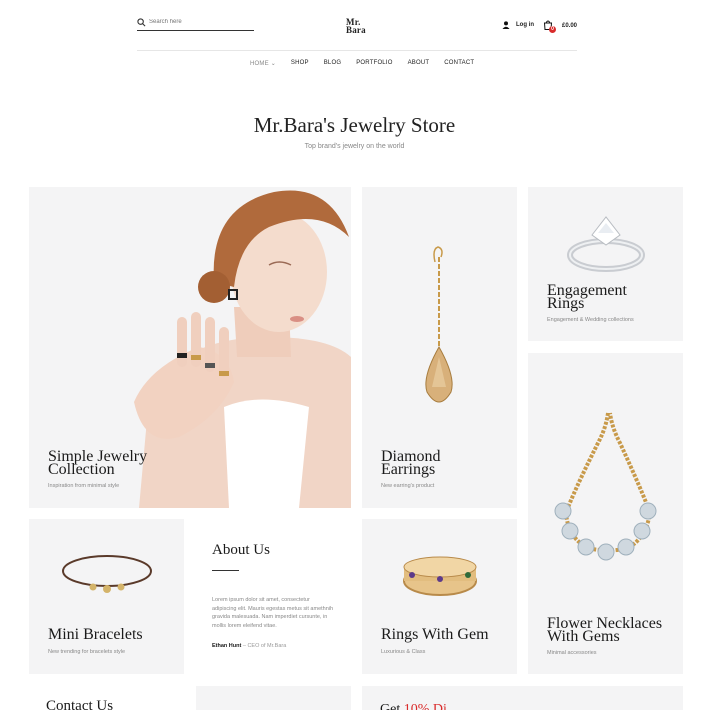 This screenshot has height=710, width=709. I want to click on about-us-heading: About Us, so click(241, 550).